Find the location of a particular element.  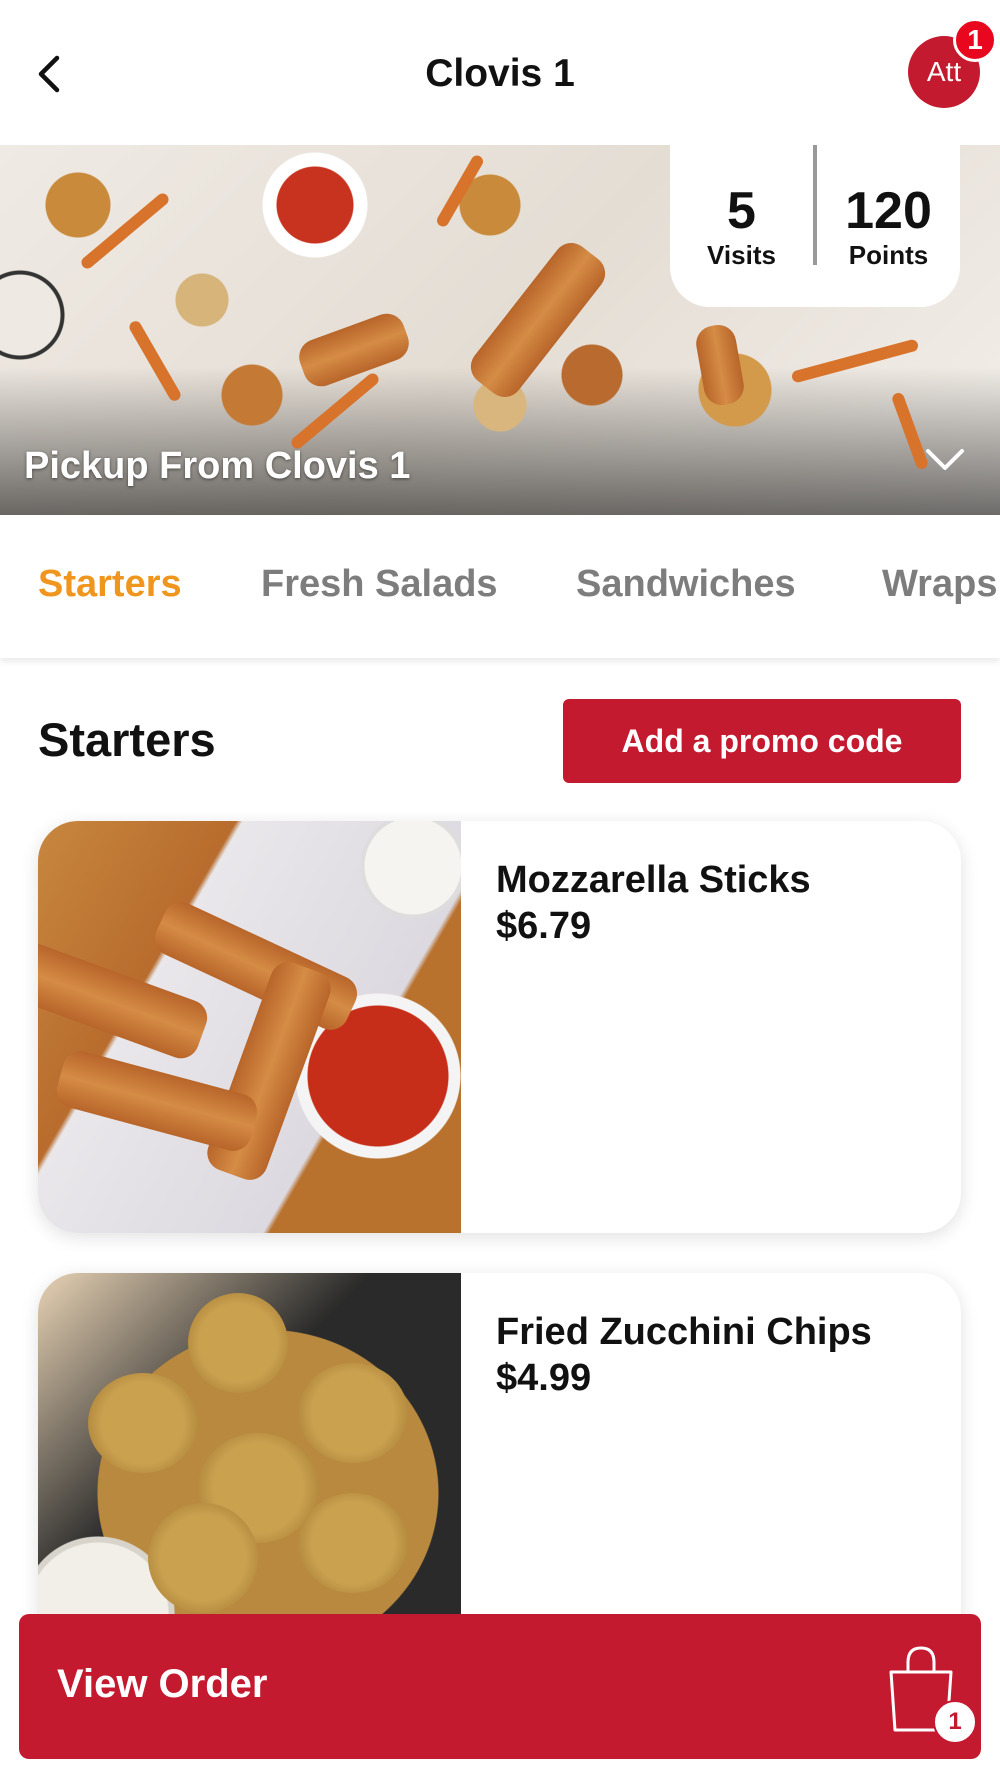

notification-badge: 1 is located at coordinates (975, 40).